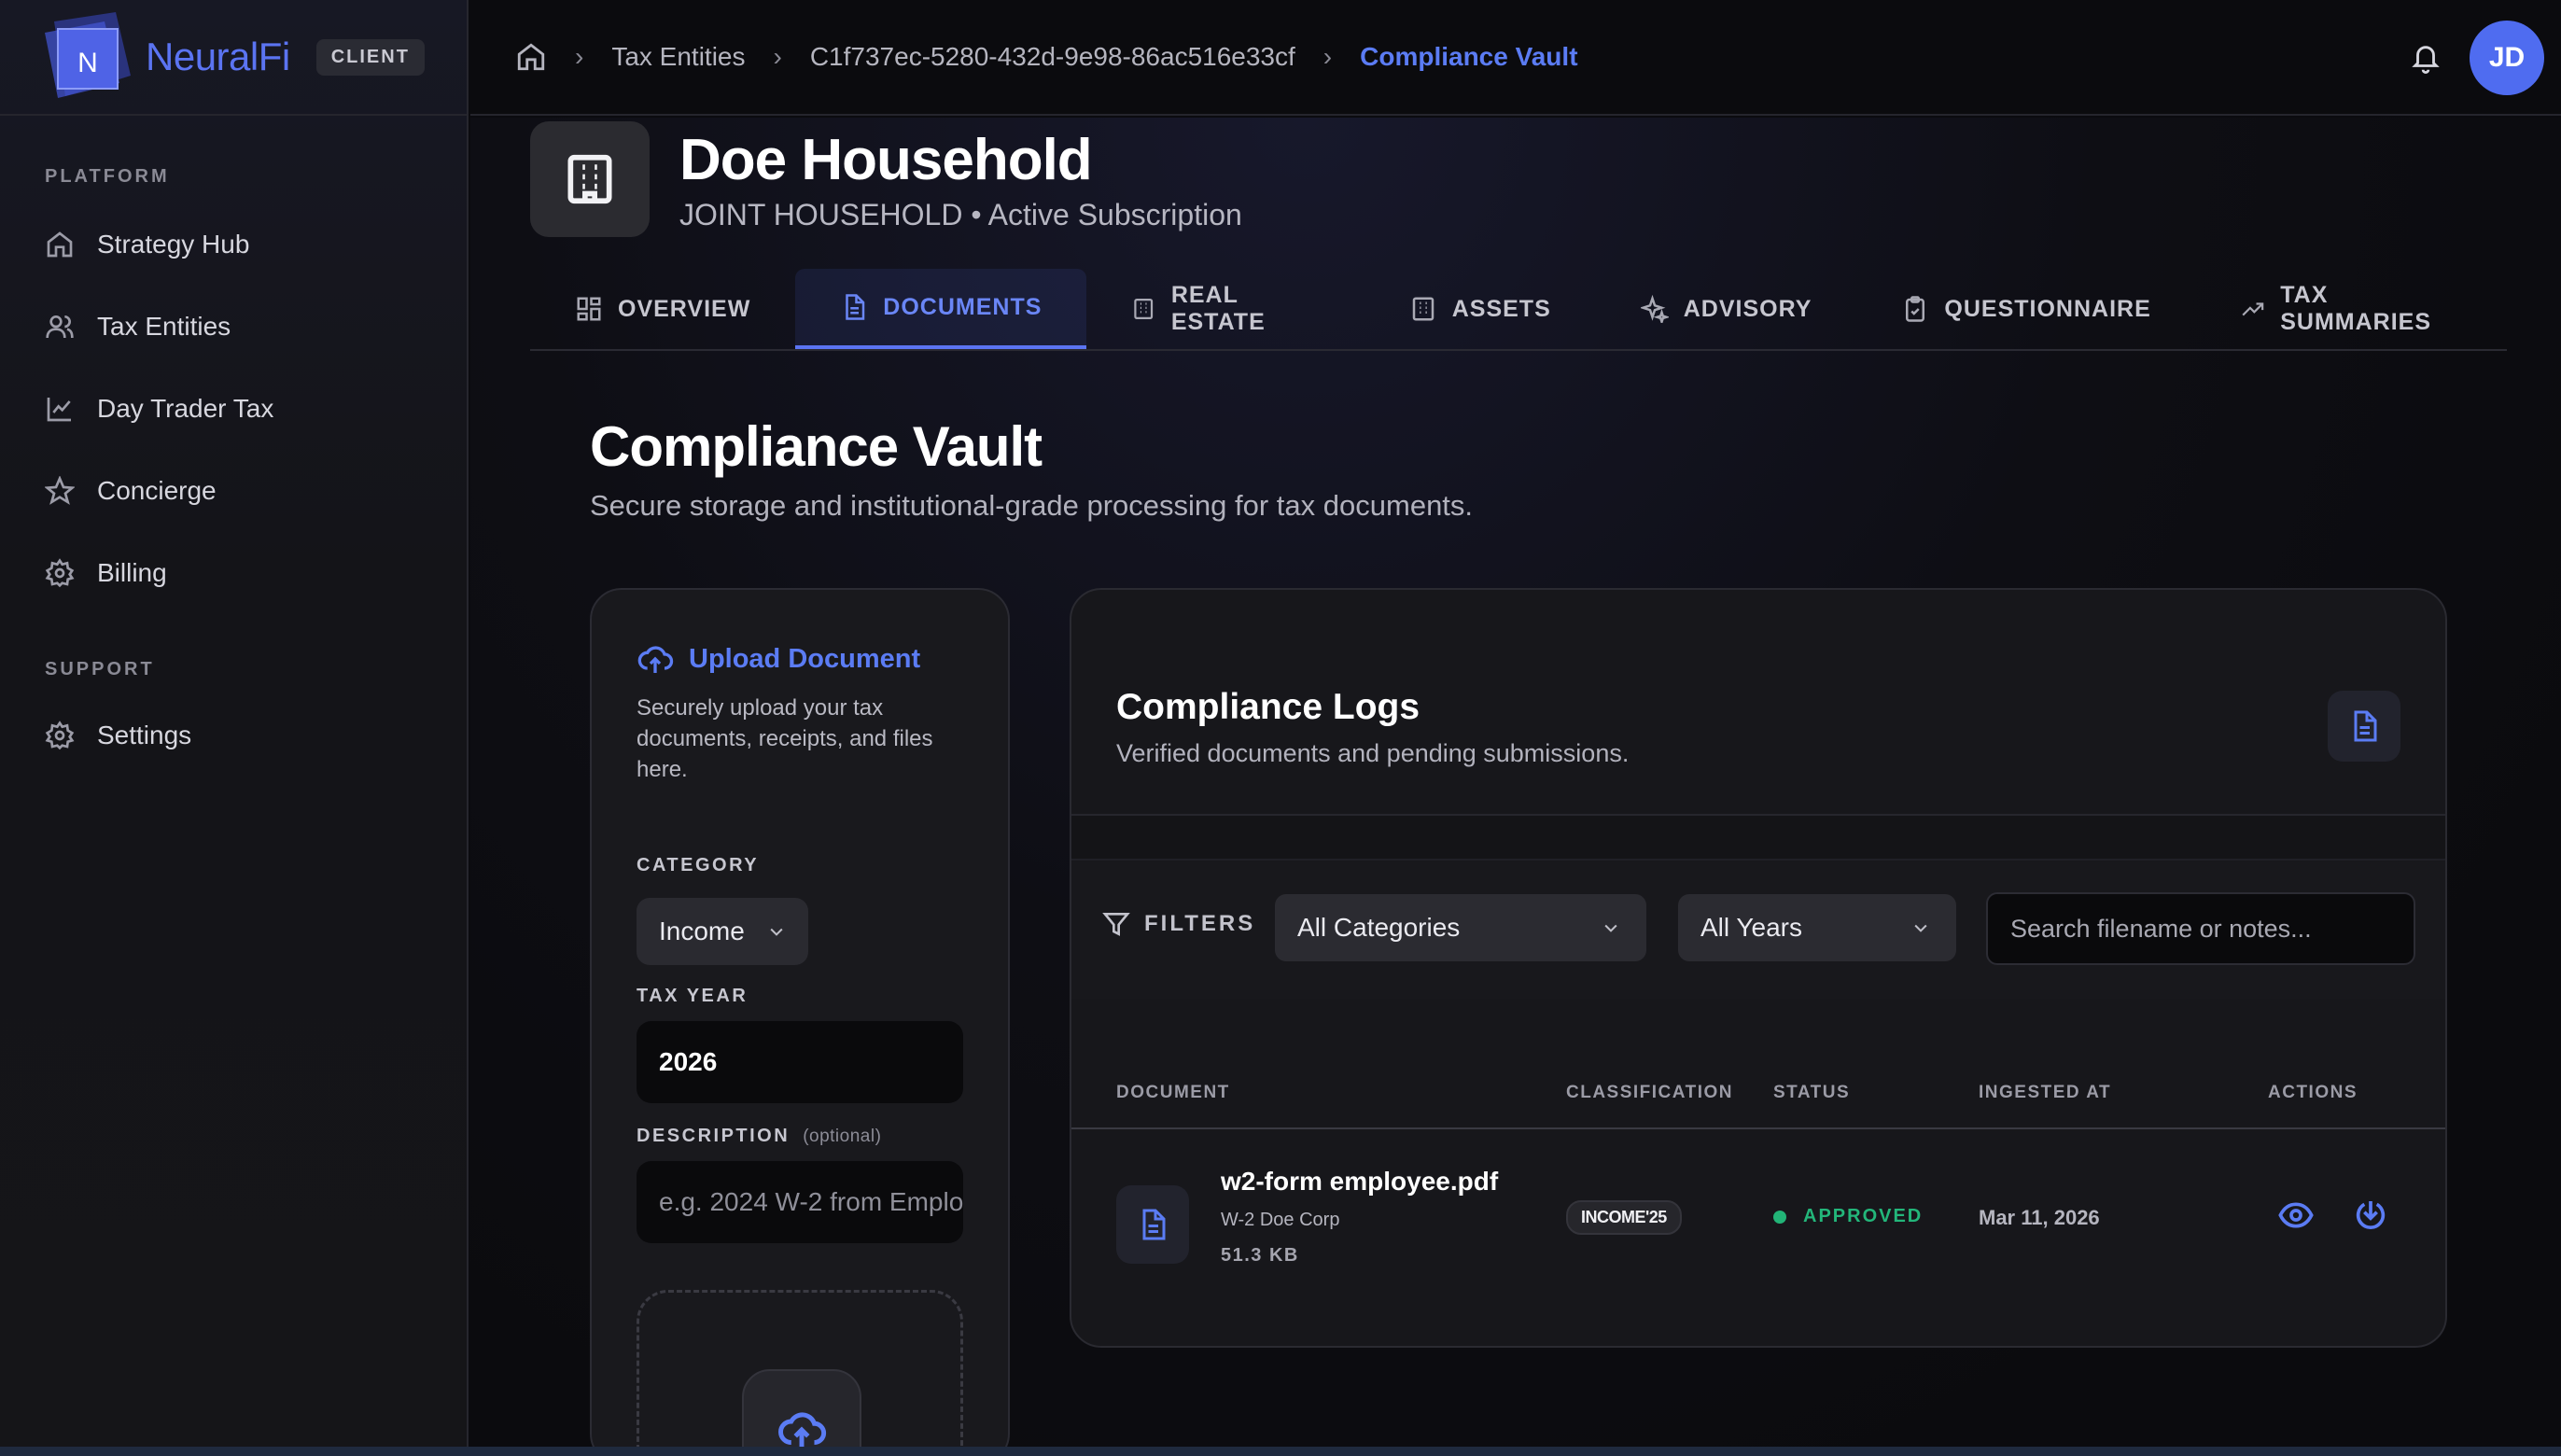 The width and height of the screenshot is (2561, 1456). Describe the element at coordinates (886, 160) in the screenshot. I see `entity-title: Doe Household` at that location.